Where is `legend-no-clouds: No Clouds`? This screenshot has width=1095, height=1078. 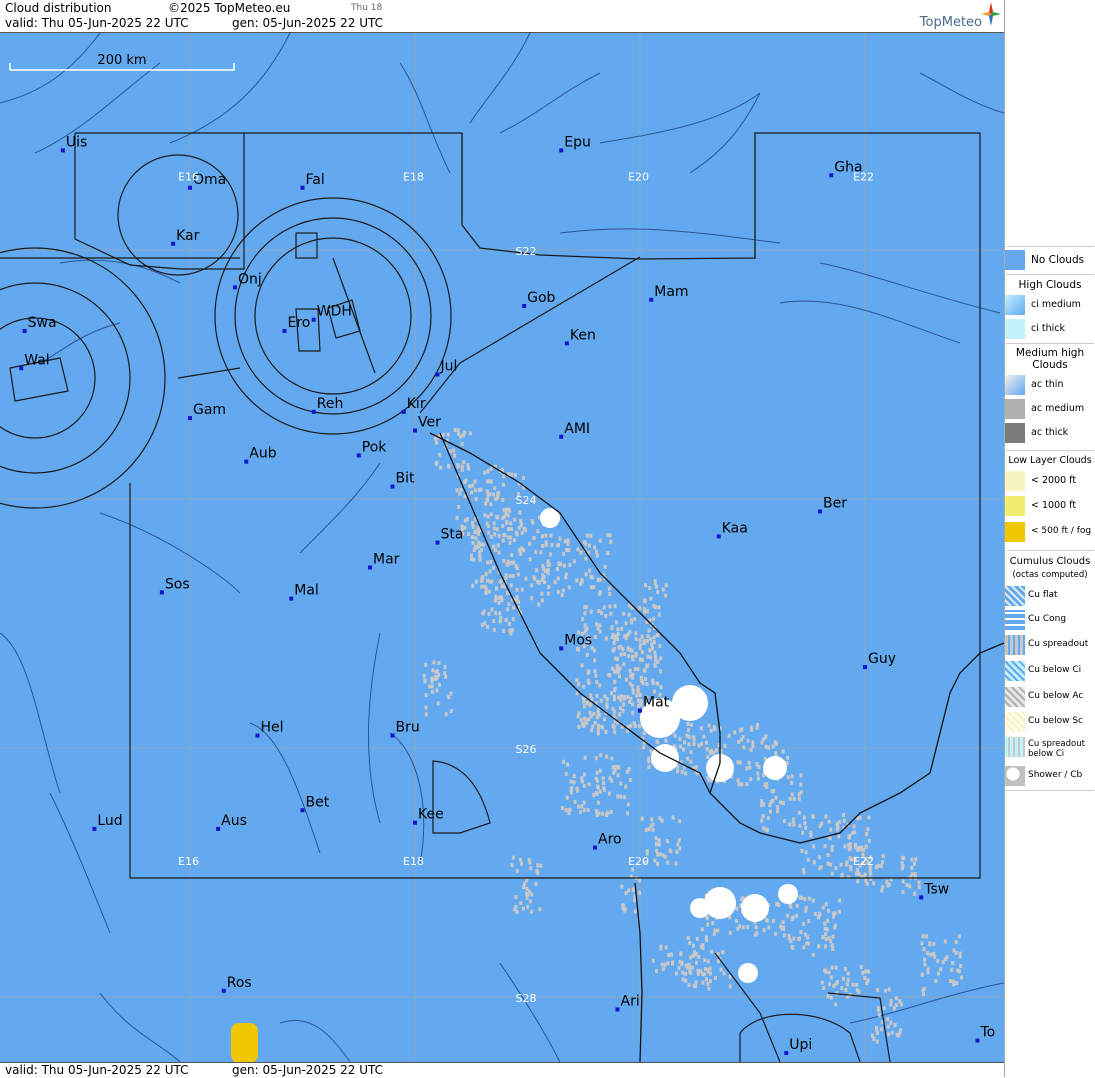 legend-no-clouds: No Clouds is located at coordinates (1050, 260).